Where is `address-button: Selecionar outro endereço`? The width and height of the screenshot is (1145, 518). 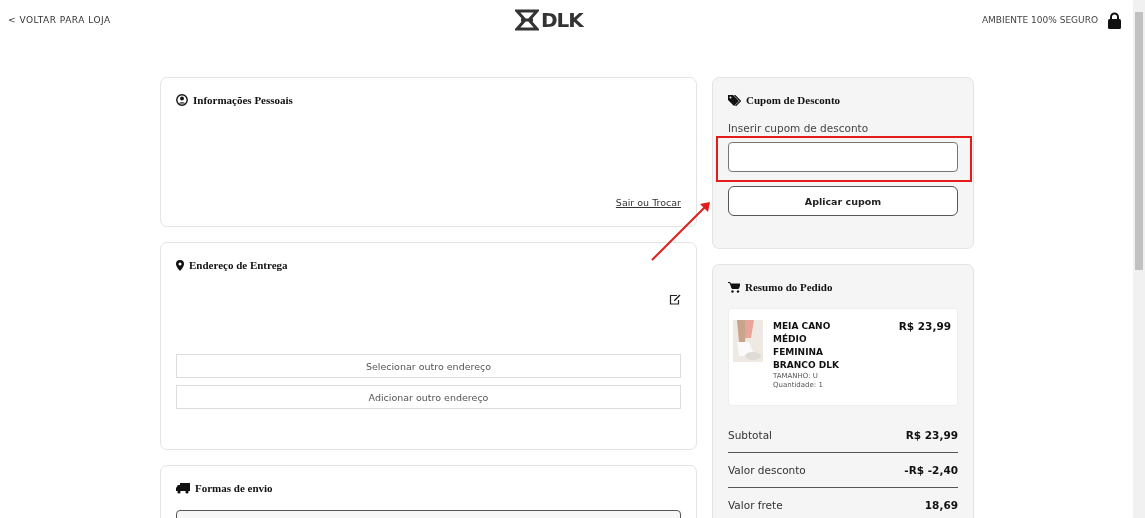
address-button: Selecionar outro endereço is located at coordinates (428, 366).